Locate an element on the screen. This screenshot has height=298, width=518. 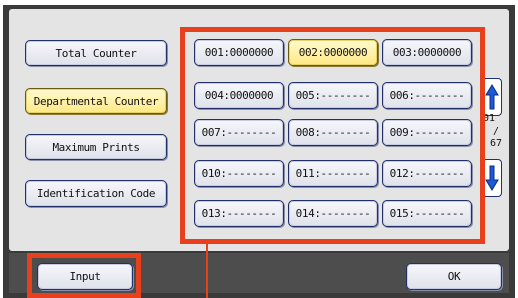
identification-code-button: Identification Code is located at coordinates (96, 193).